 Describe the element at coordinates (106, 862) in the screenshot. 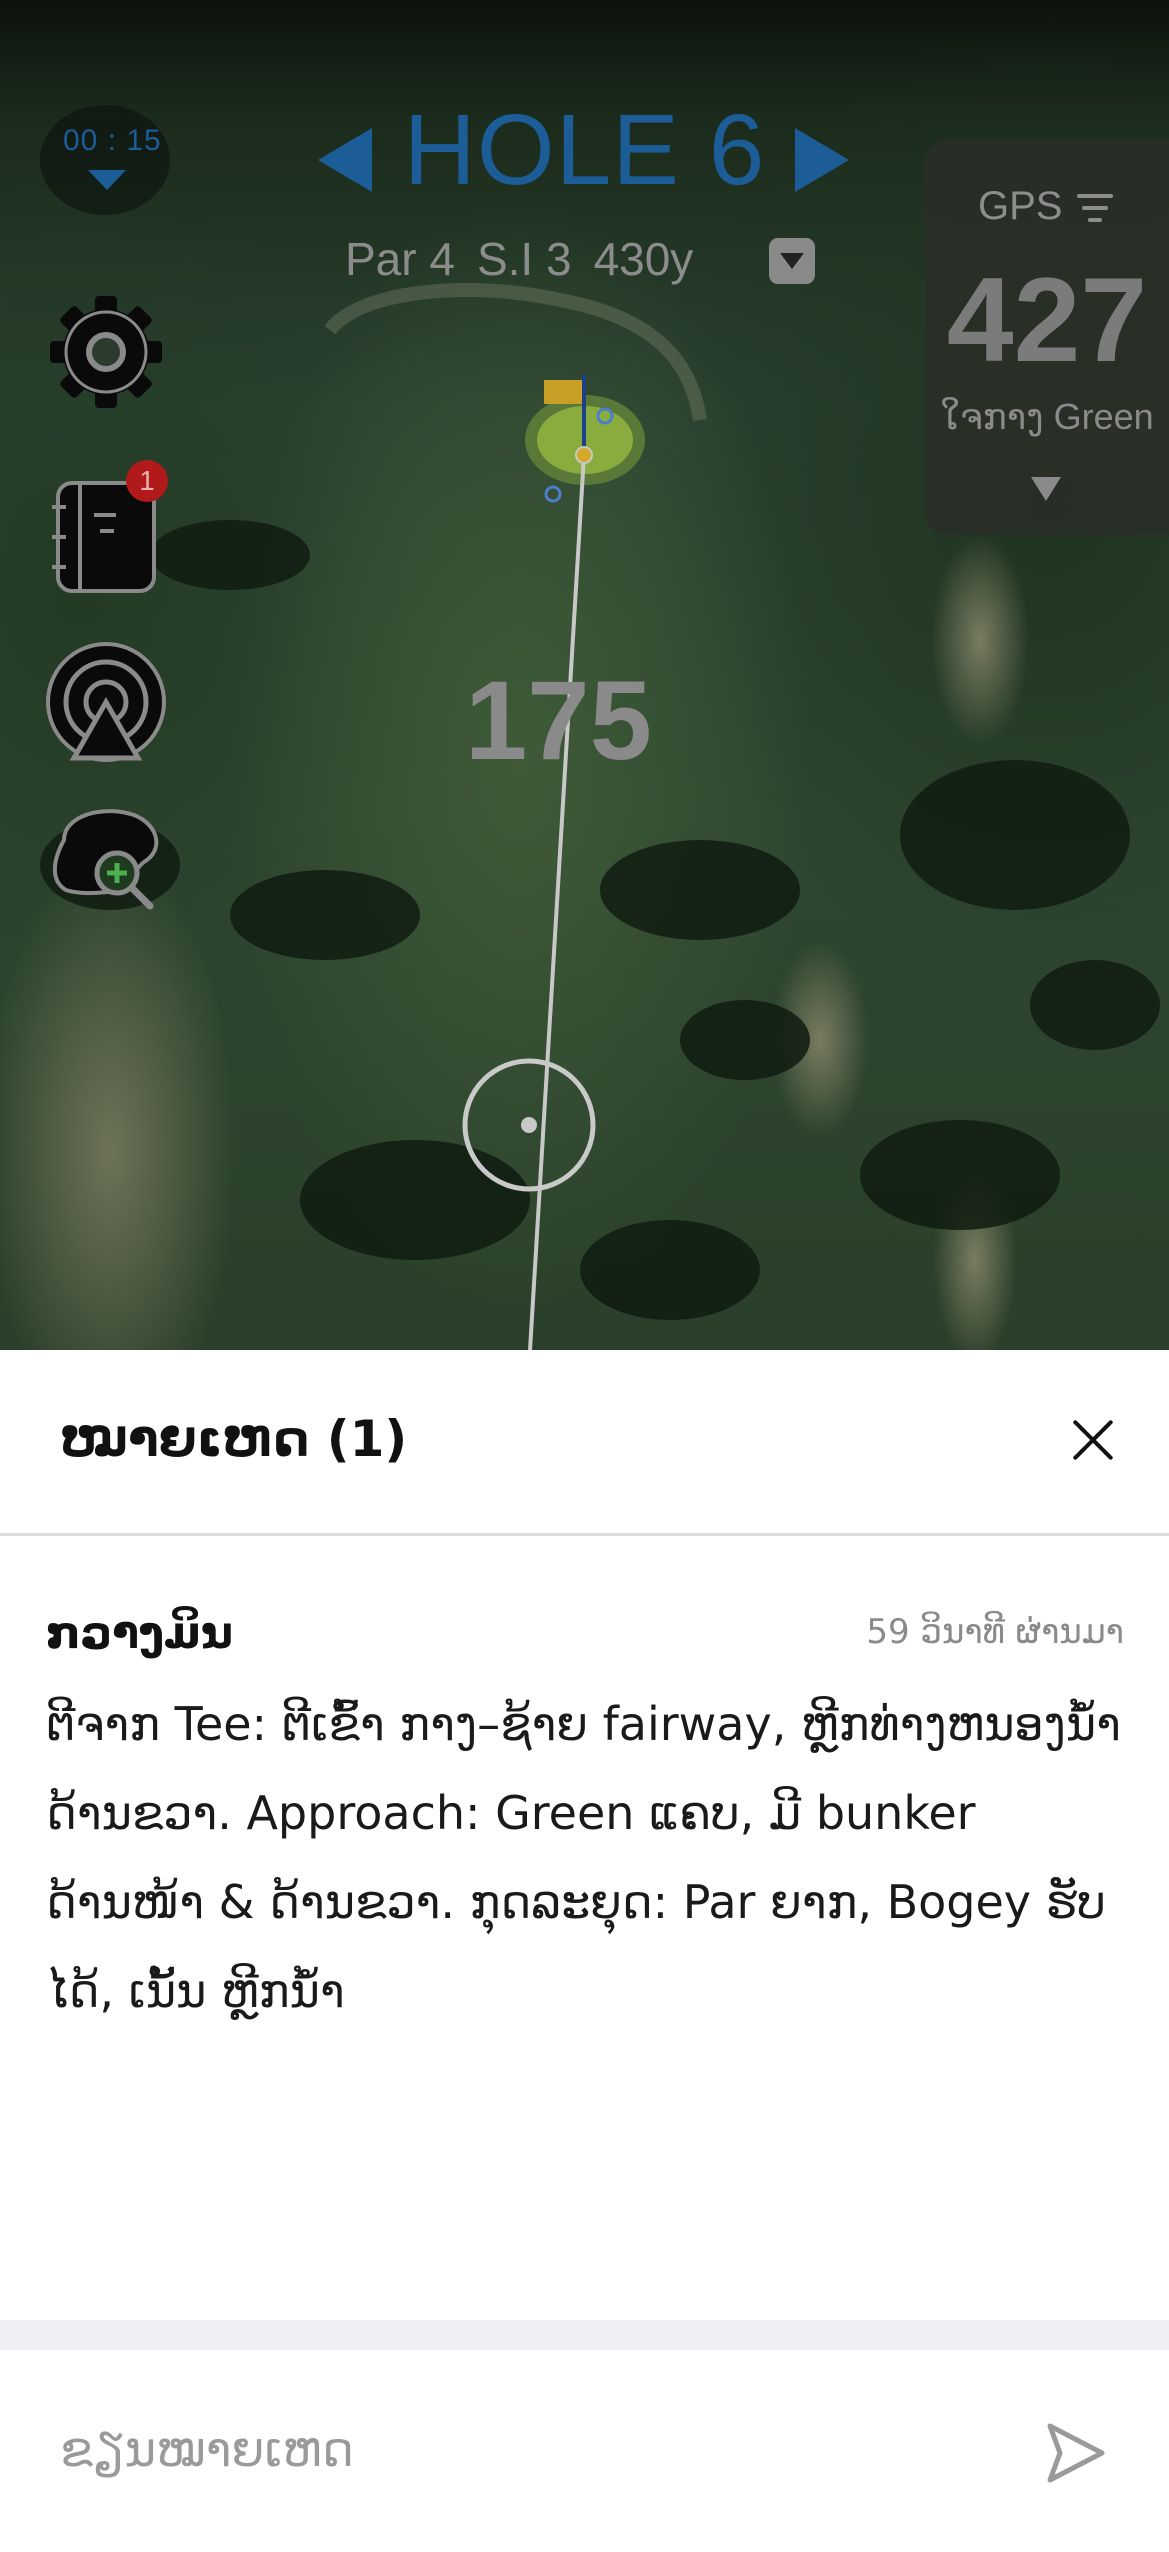

I see `zoom-in-icon` at that location.